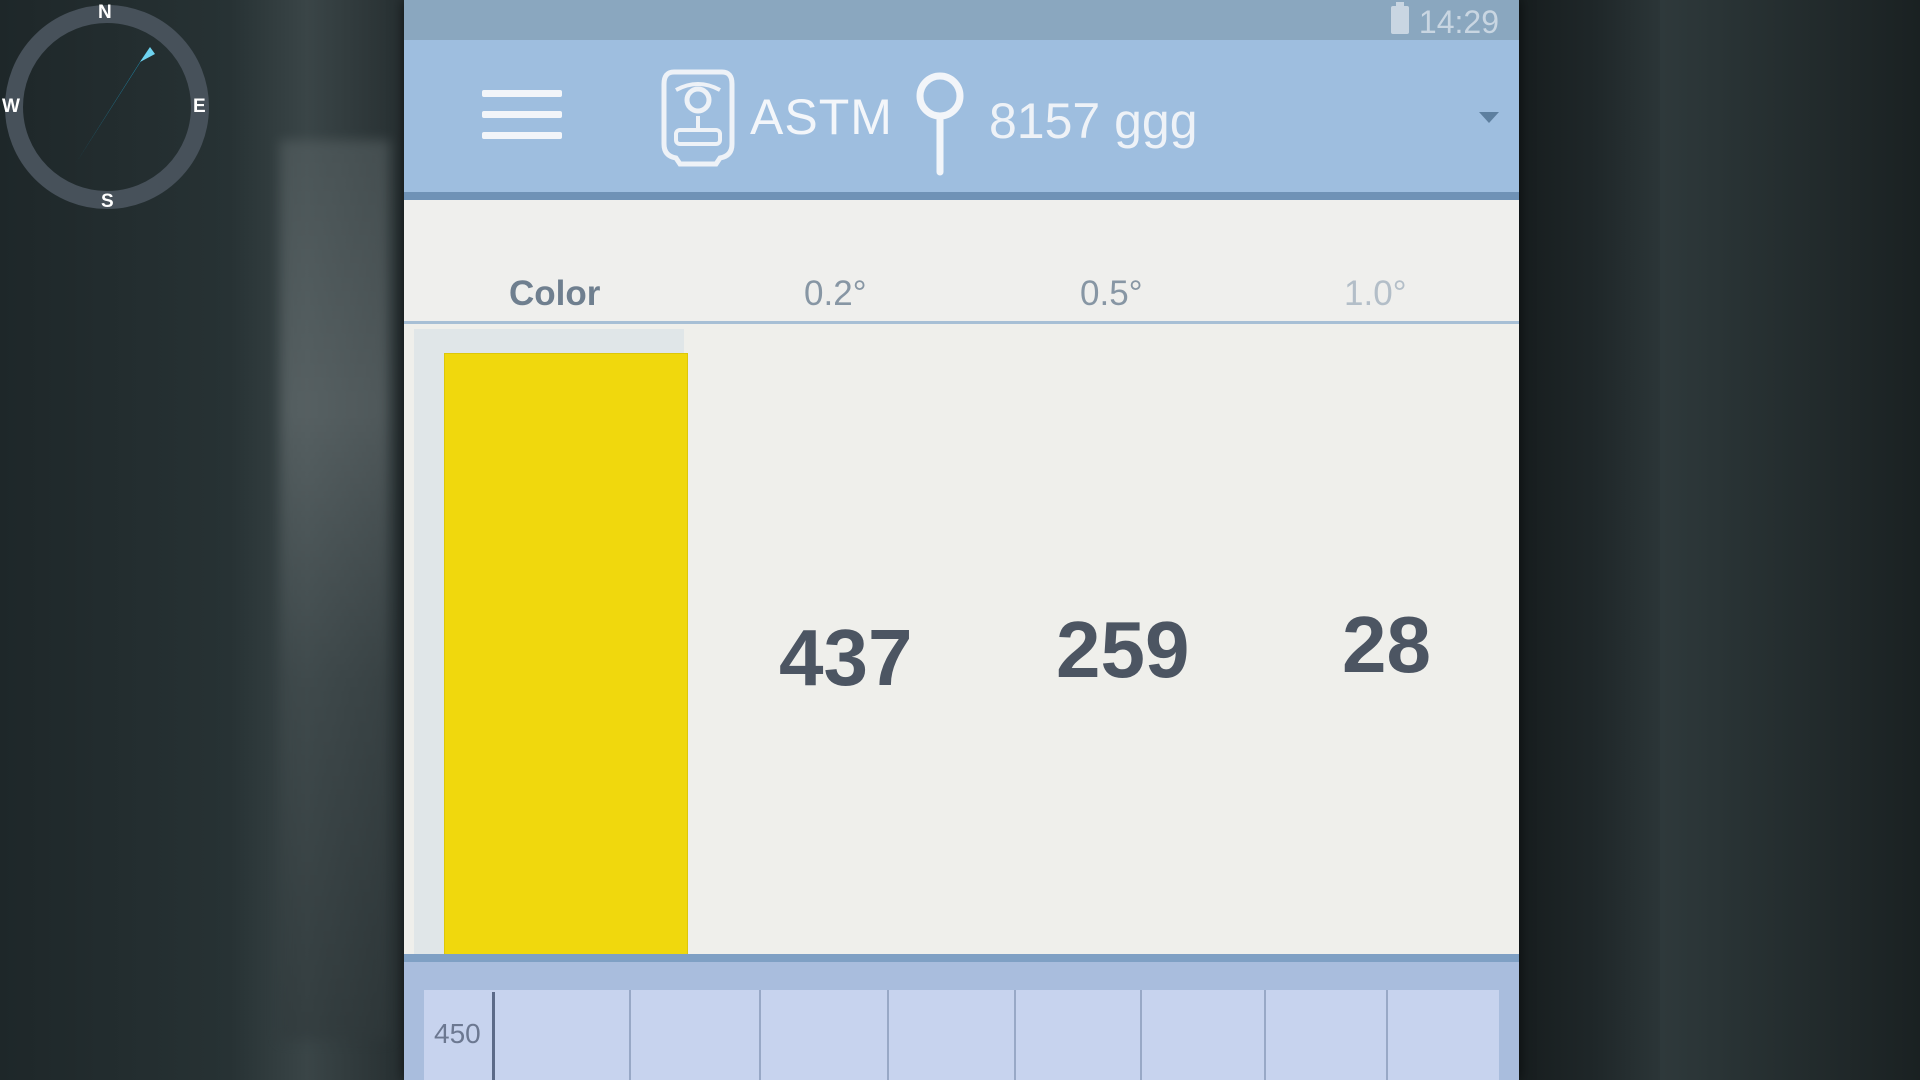 This screenshot has width=1920, height=1080. Describe the element at coordinates (1123, 649) in the screenshot. I see `value-0-5: 259` at that location.